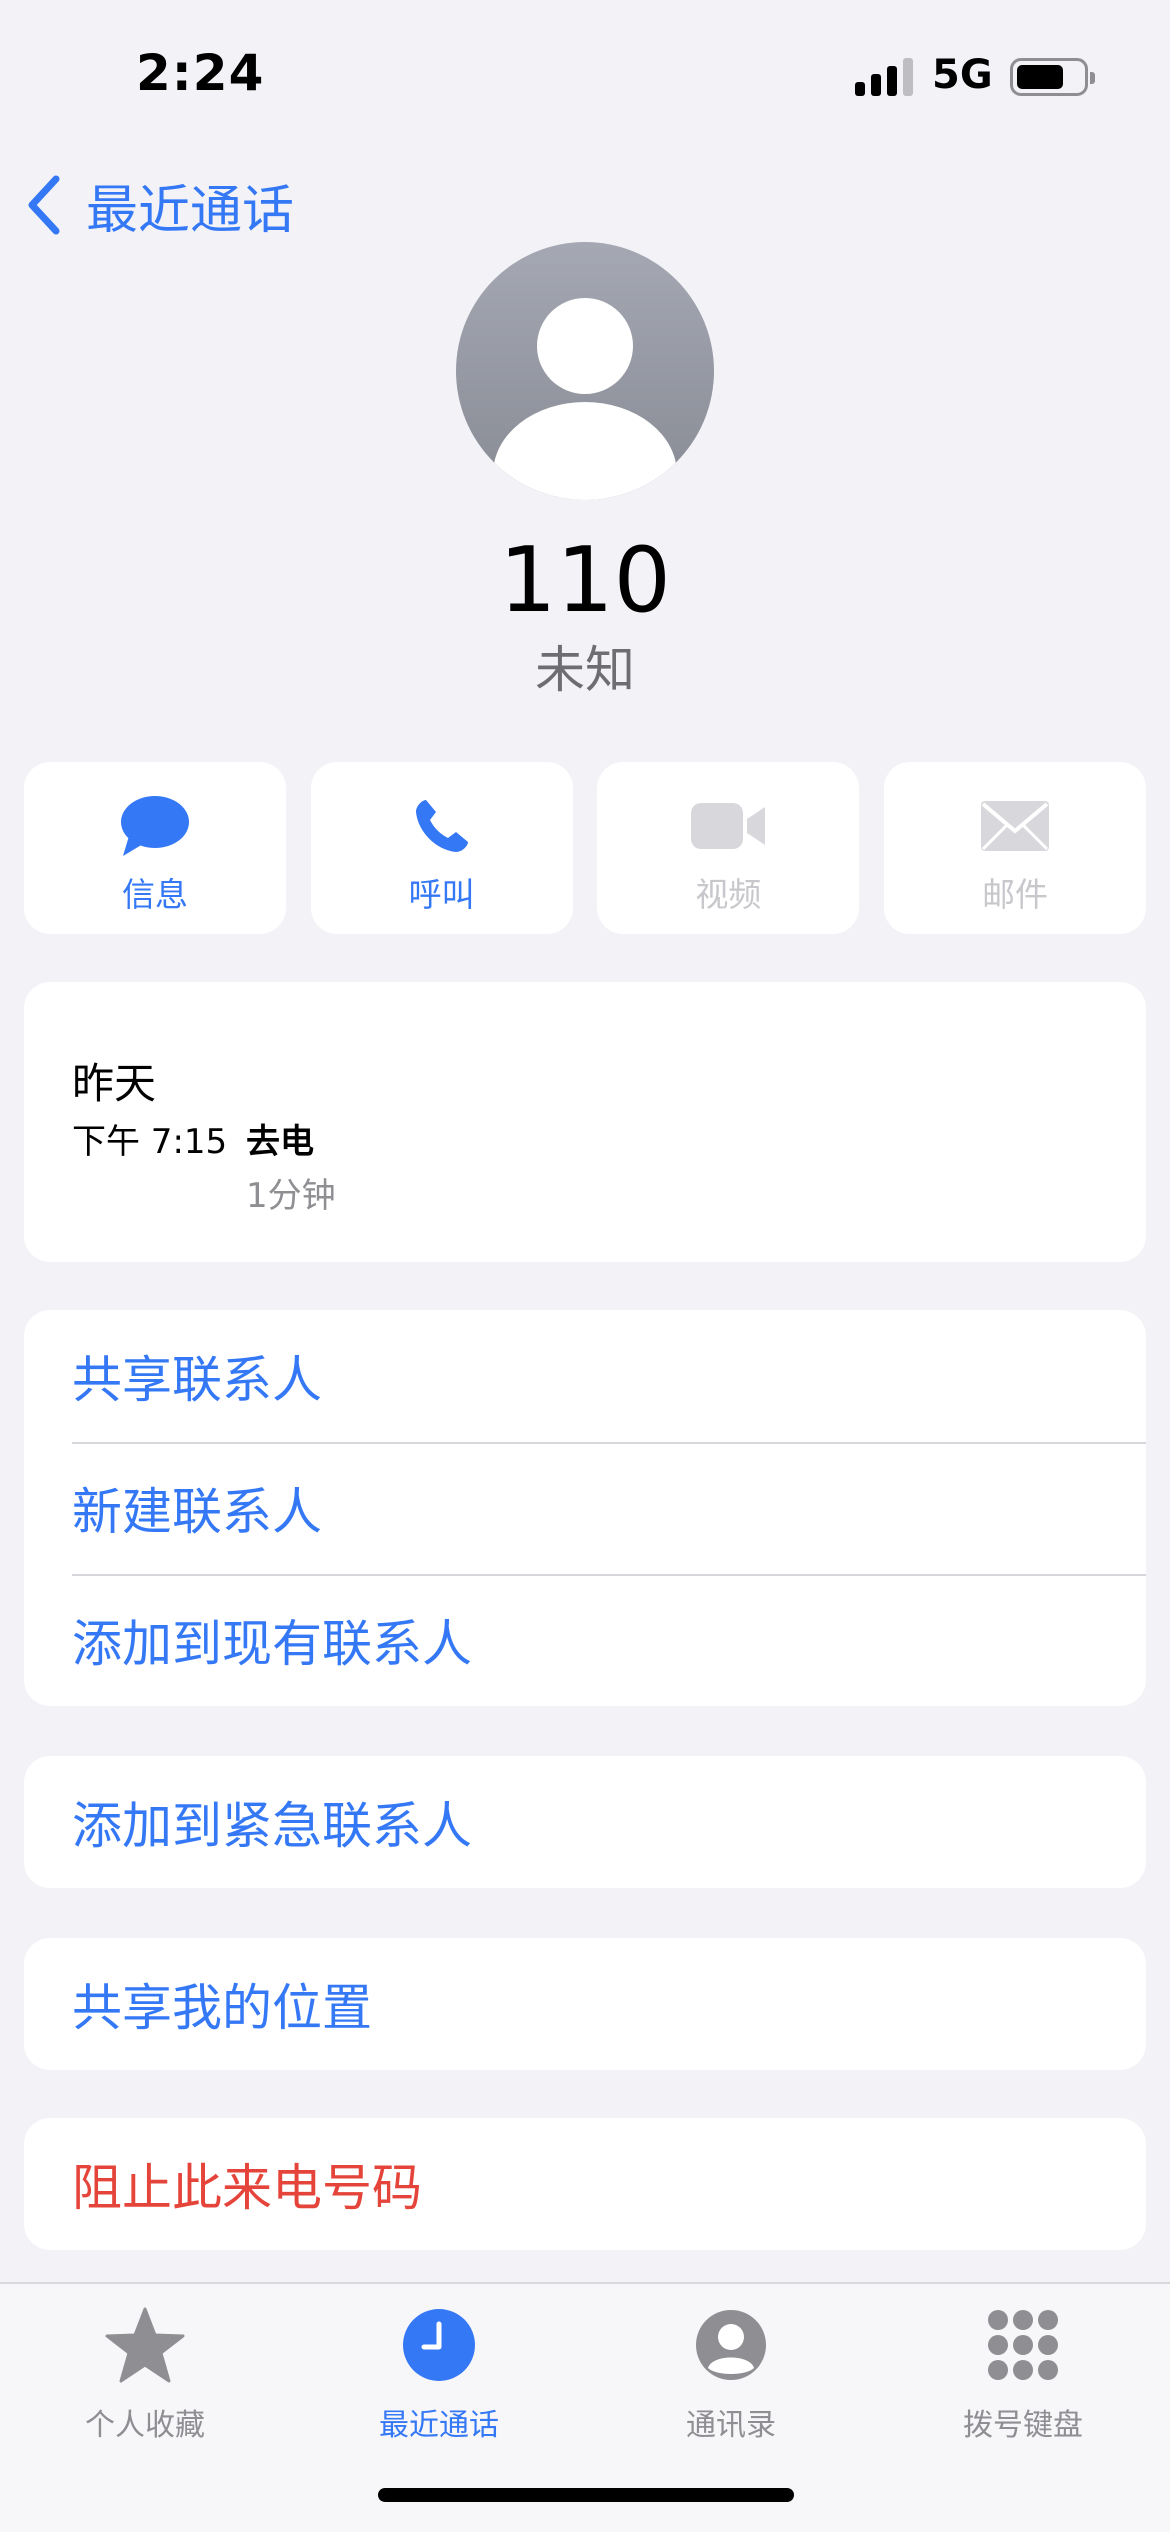 This screenshot has width=1170, height=2532. What do you see at coordinates (585, 1640) in the screenshot?
I see `add-existing-contact-button: 添加到现有联系人` at bounding box center [585, 1640].